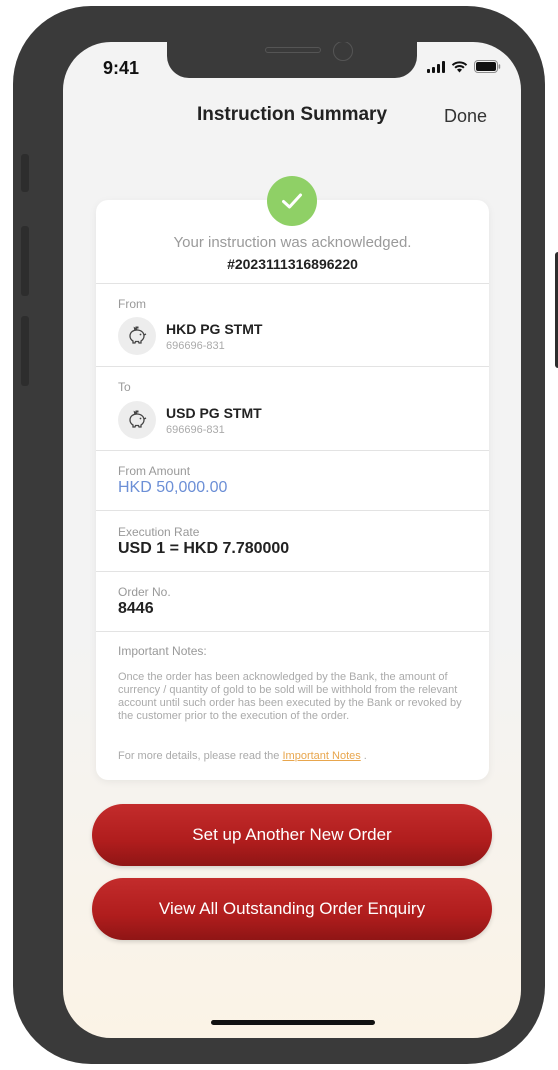  Describe the element at coordinates (293, 1022) in the screenshot. I see `home-indicator` at that location.